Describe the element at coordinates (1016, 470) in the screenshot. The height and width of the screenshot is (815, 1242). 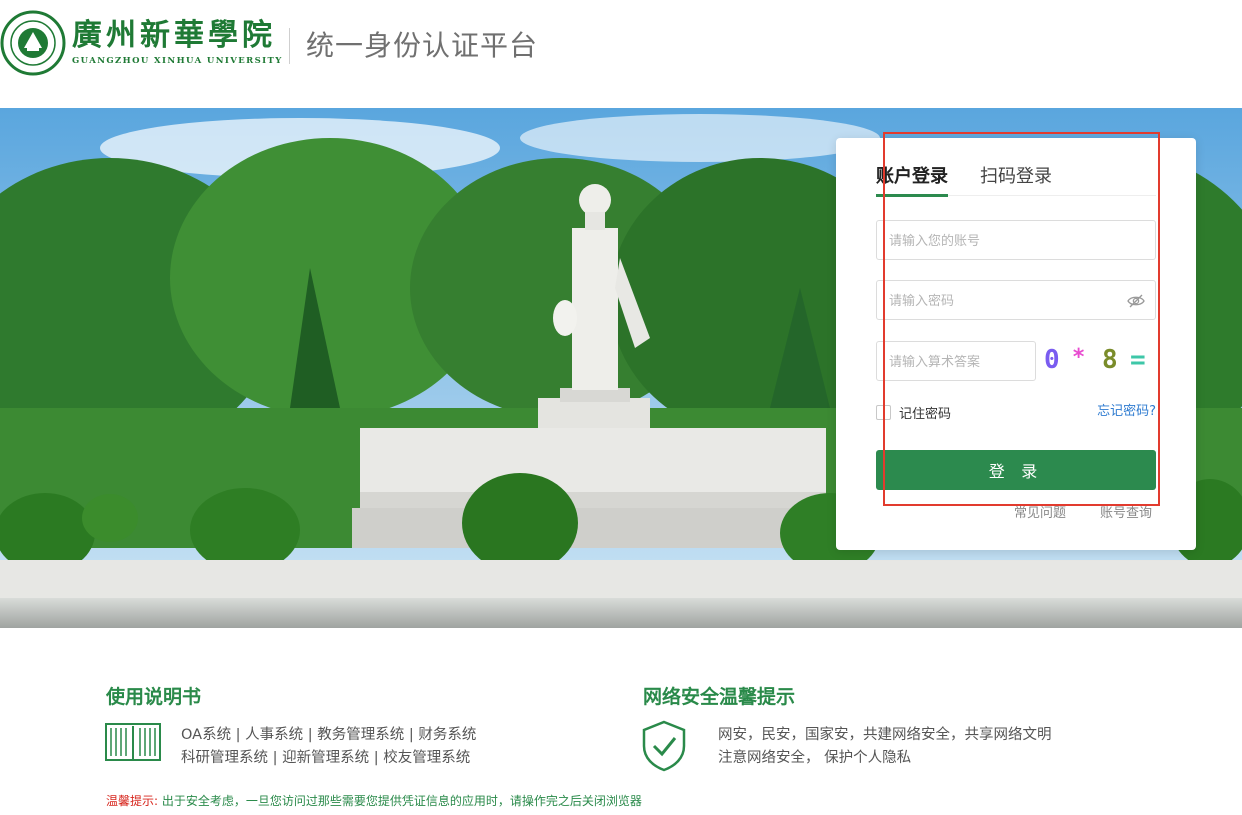
I see `login-button: 登 录` at that location.